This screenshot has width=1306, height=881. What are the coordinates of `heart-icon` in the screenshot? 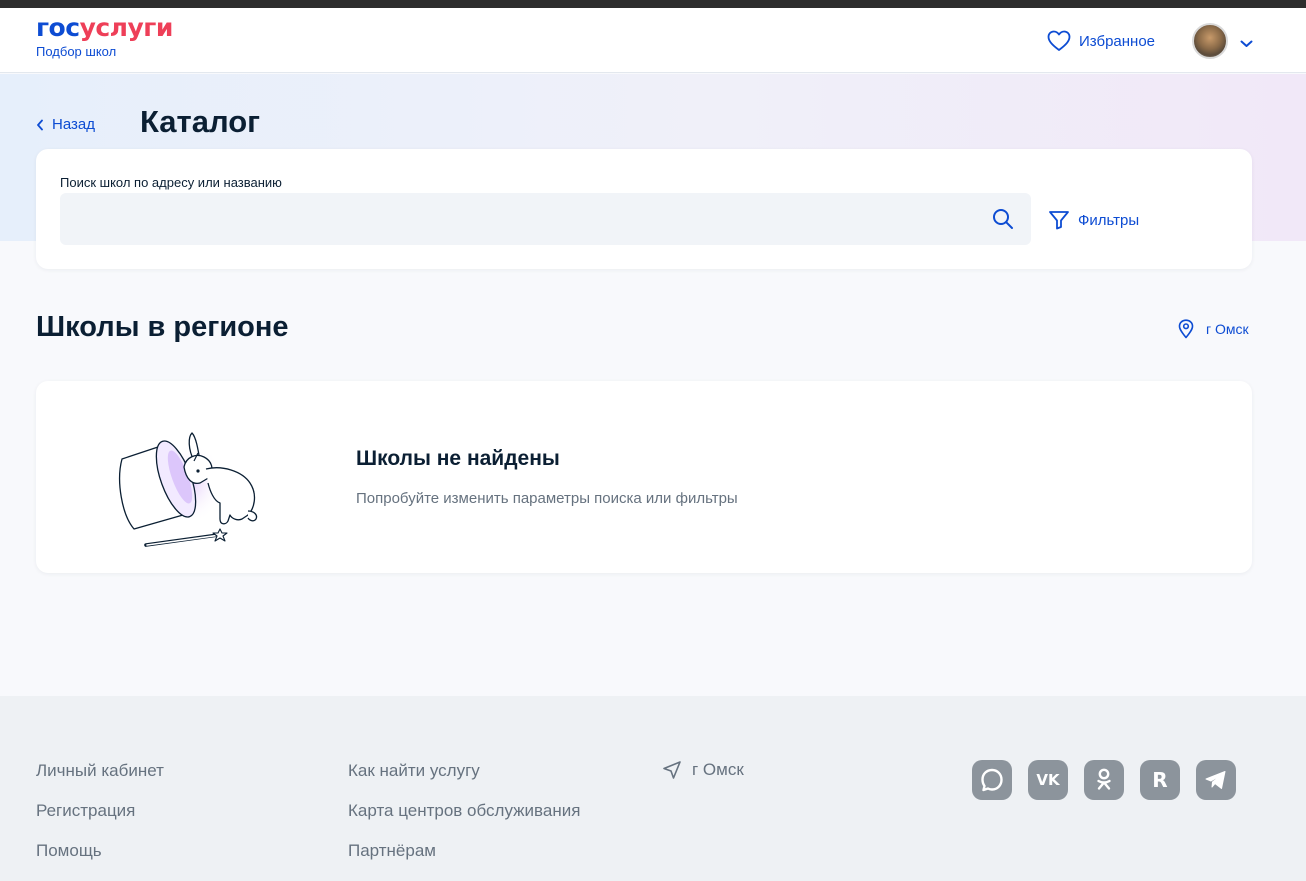 It's located at (1059, 40).